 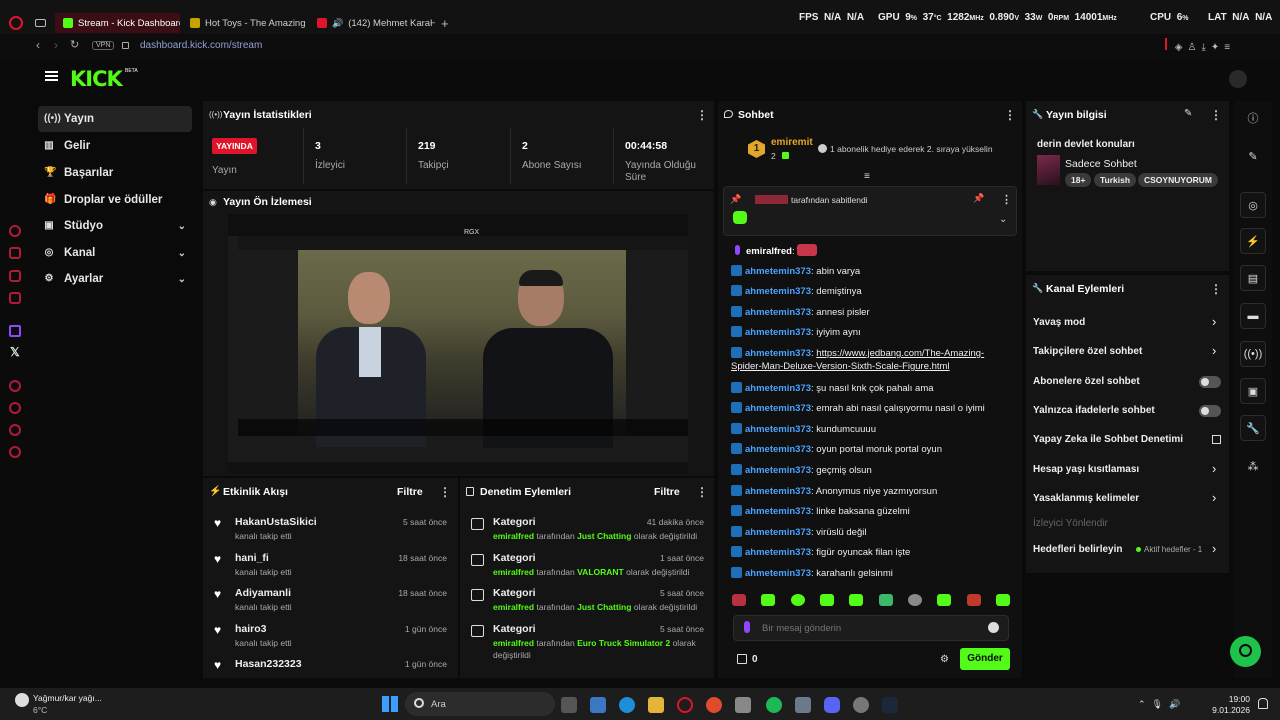 I want to click on menu-icon: ≡, so click(x=1229, y=47).